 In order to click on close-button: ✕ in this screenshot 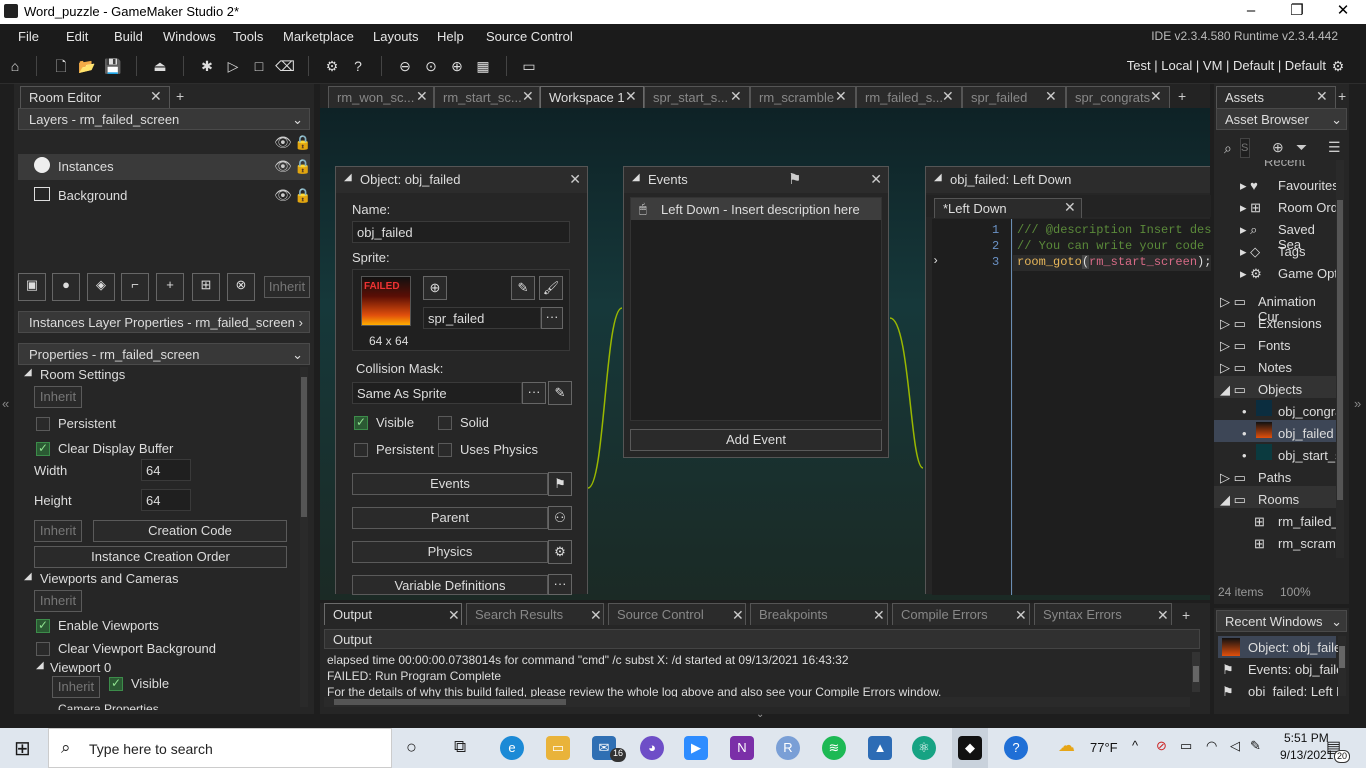, I will do `click(1343, 12)`.